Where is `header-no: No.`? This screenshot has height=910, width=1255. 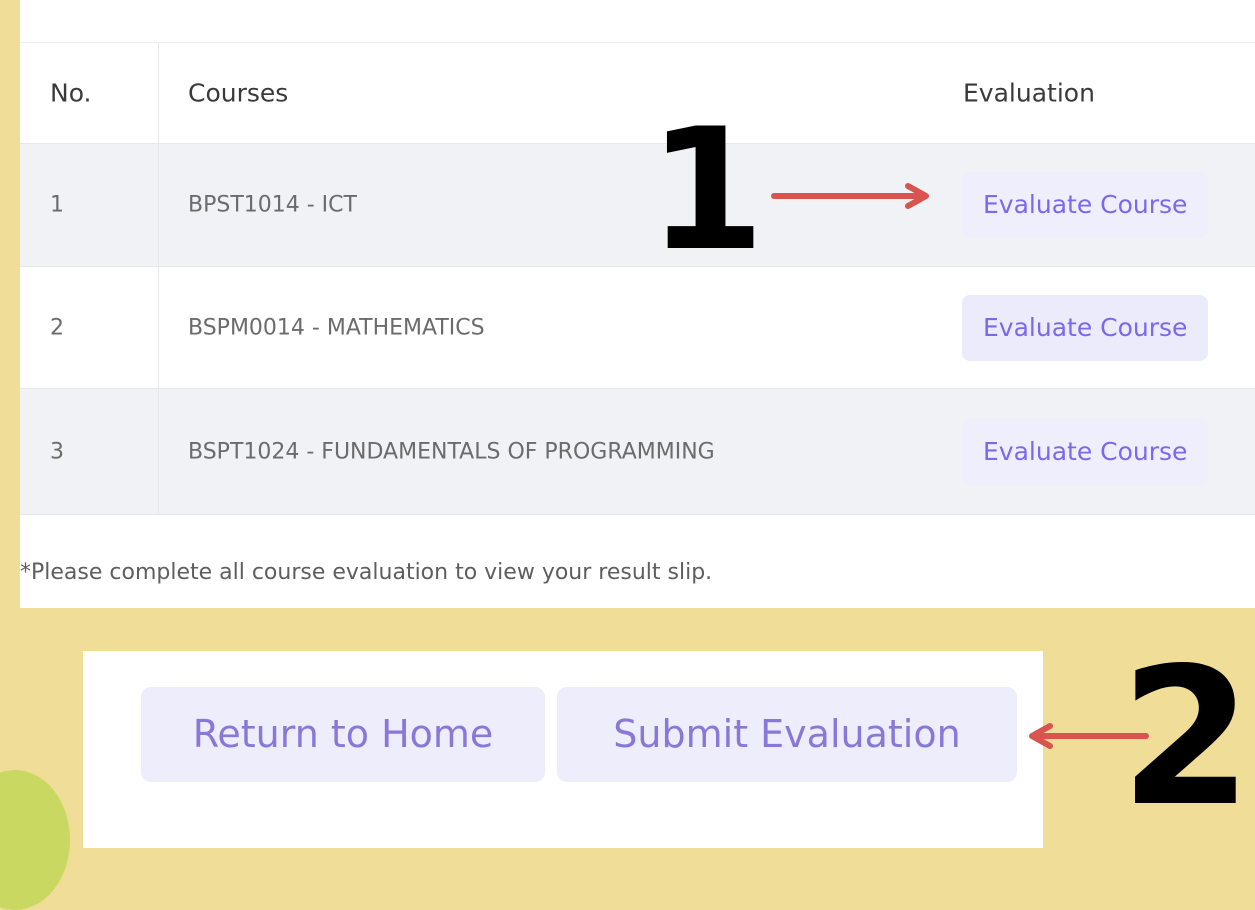
header-no: No. is located at coordinates (71, 93).